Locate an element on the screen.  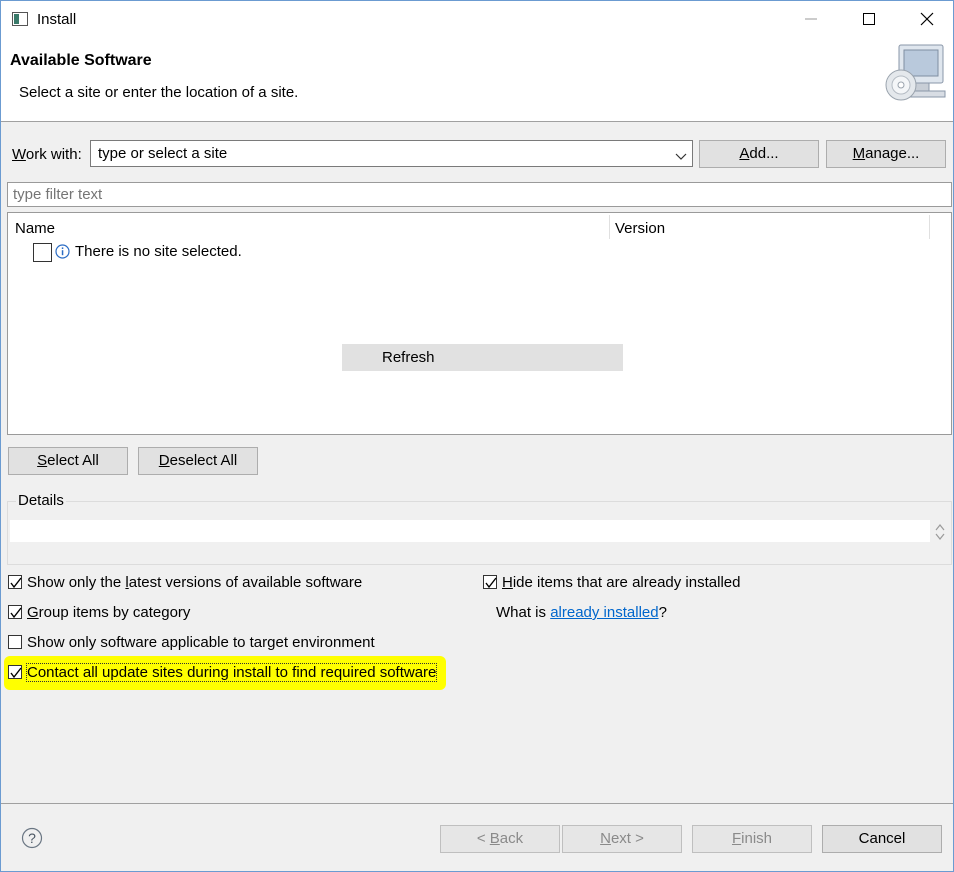
deselect-all-button: Deselect All is located at coordinates (198, 461).